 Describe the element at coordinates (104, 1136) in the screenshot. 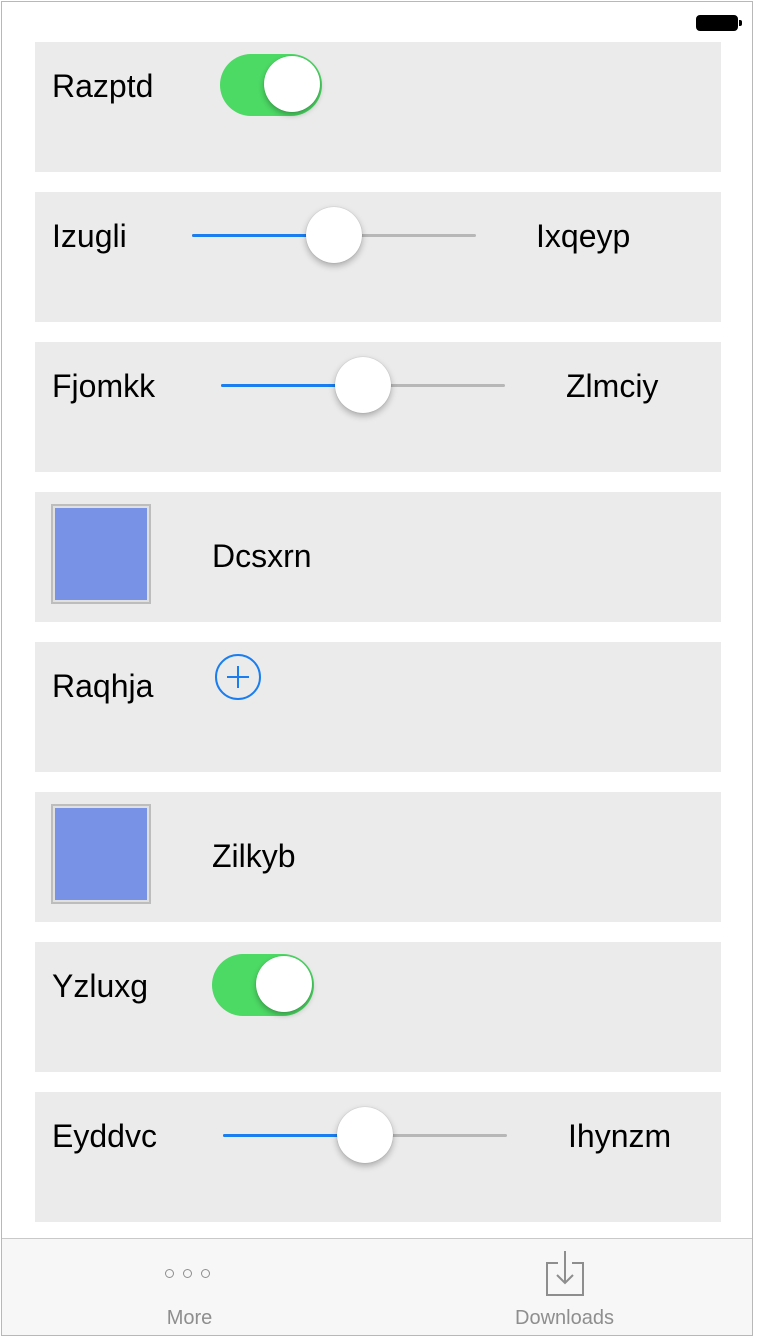

I see `cell-label: Eyddvc` at that location.